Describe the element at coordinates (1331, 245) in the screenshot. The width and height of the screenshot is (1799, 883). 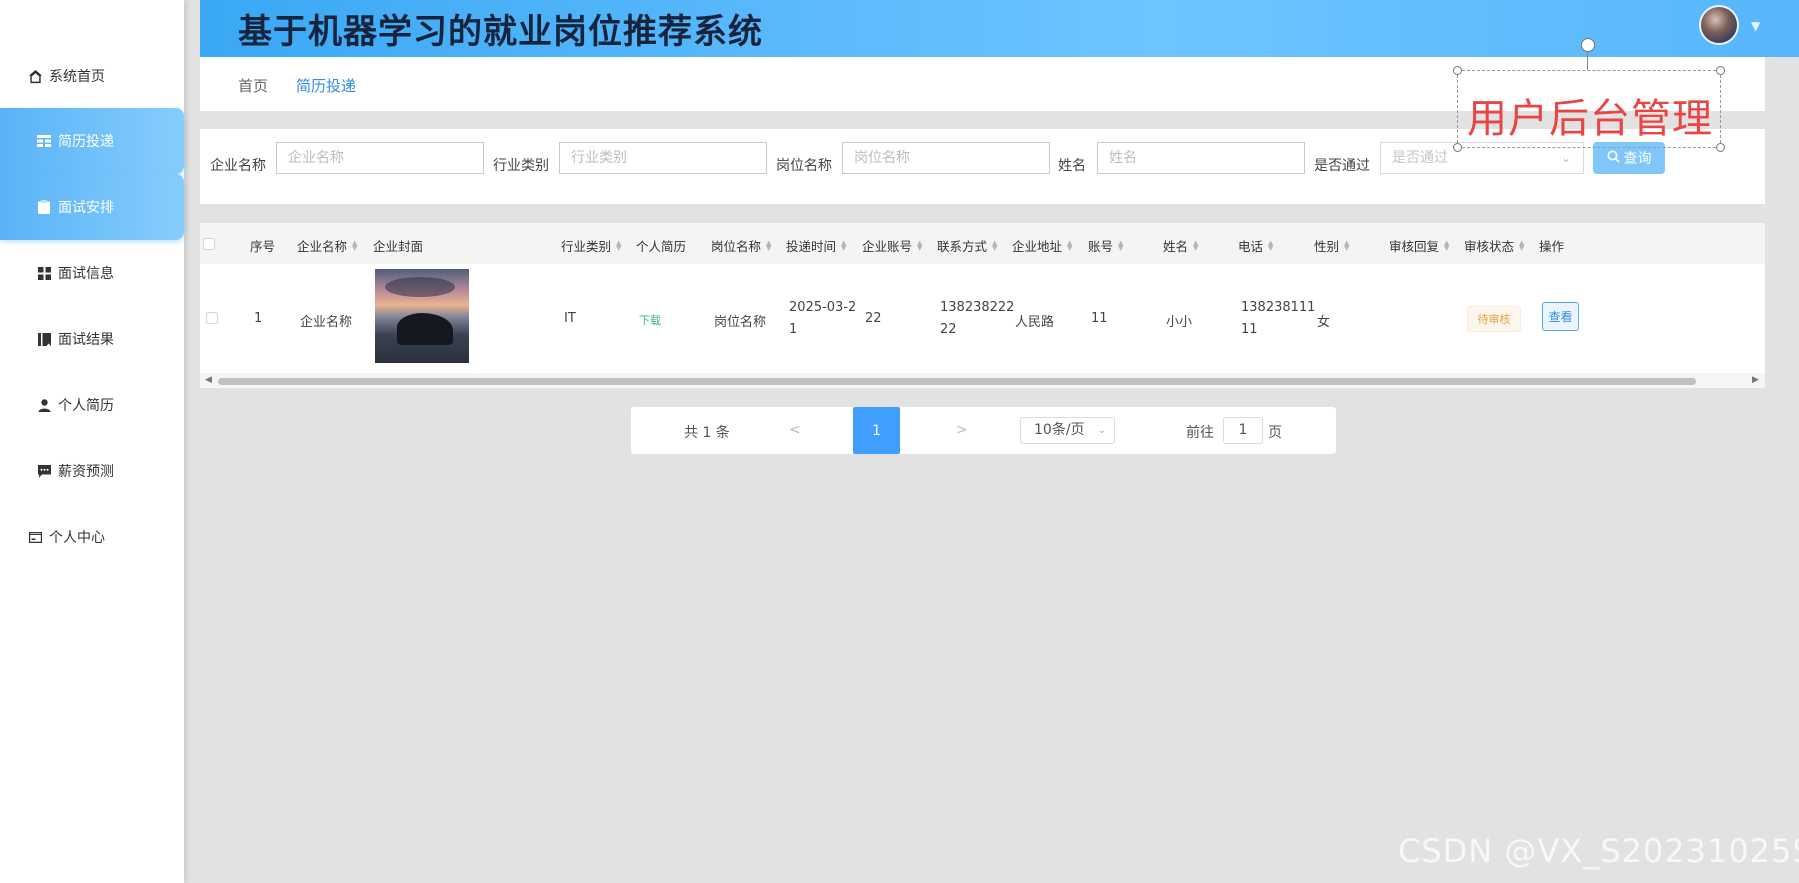
I see `col-gender: 性别 ▲ ▼` at that location.